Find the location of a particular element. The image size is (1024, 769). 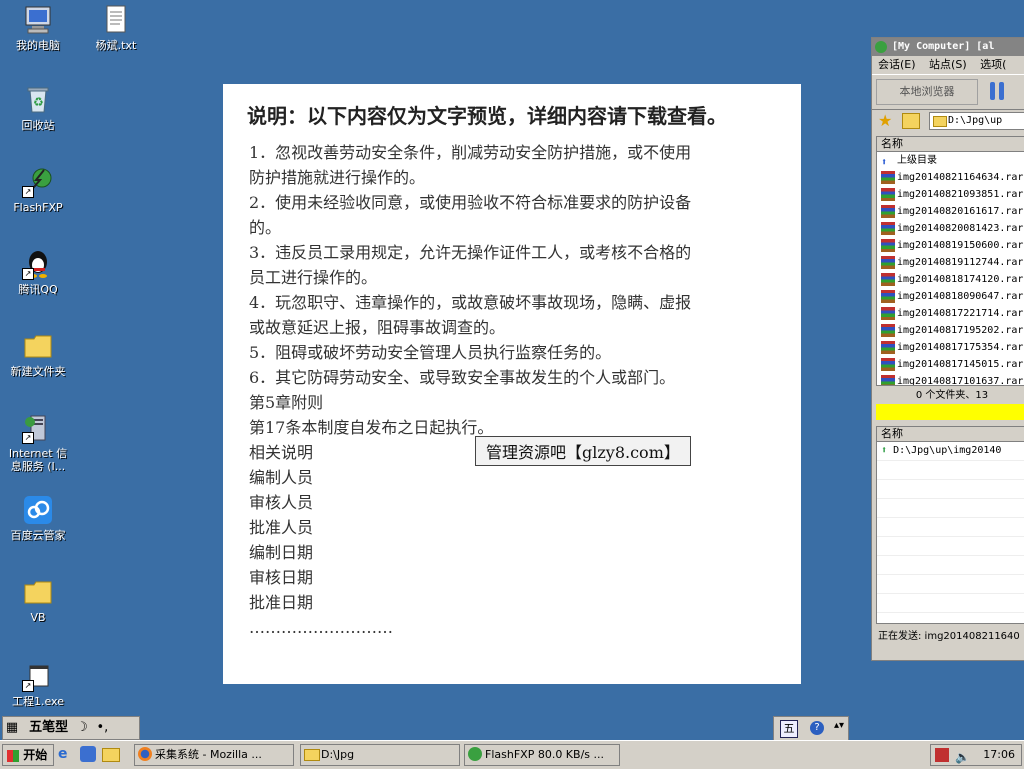

desktop-icon-label: Internet 信 is located at coordinates (38, 453).